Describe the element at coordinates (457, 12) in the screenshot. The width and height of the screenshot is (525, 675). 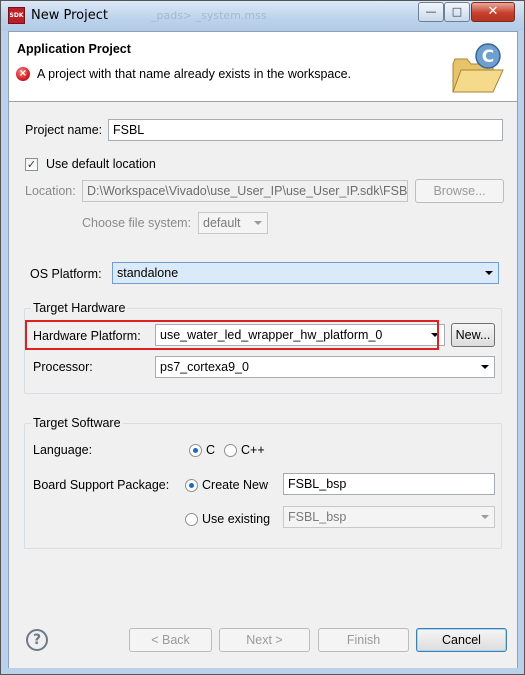
I see `maximize-button: □` at that location.